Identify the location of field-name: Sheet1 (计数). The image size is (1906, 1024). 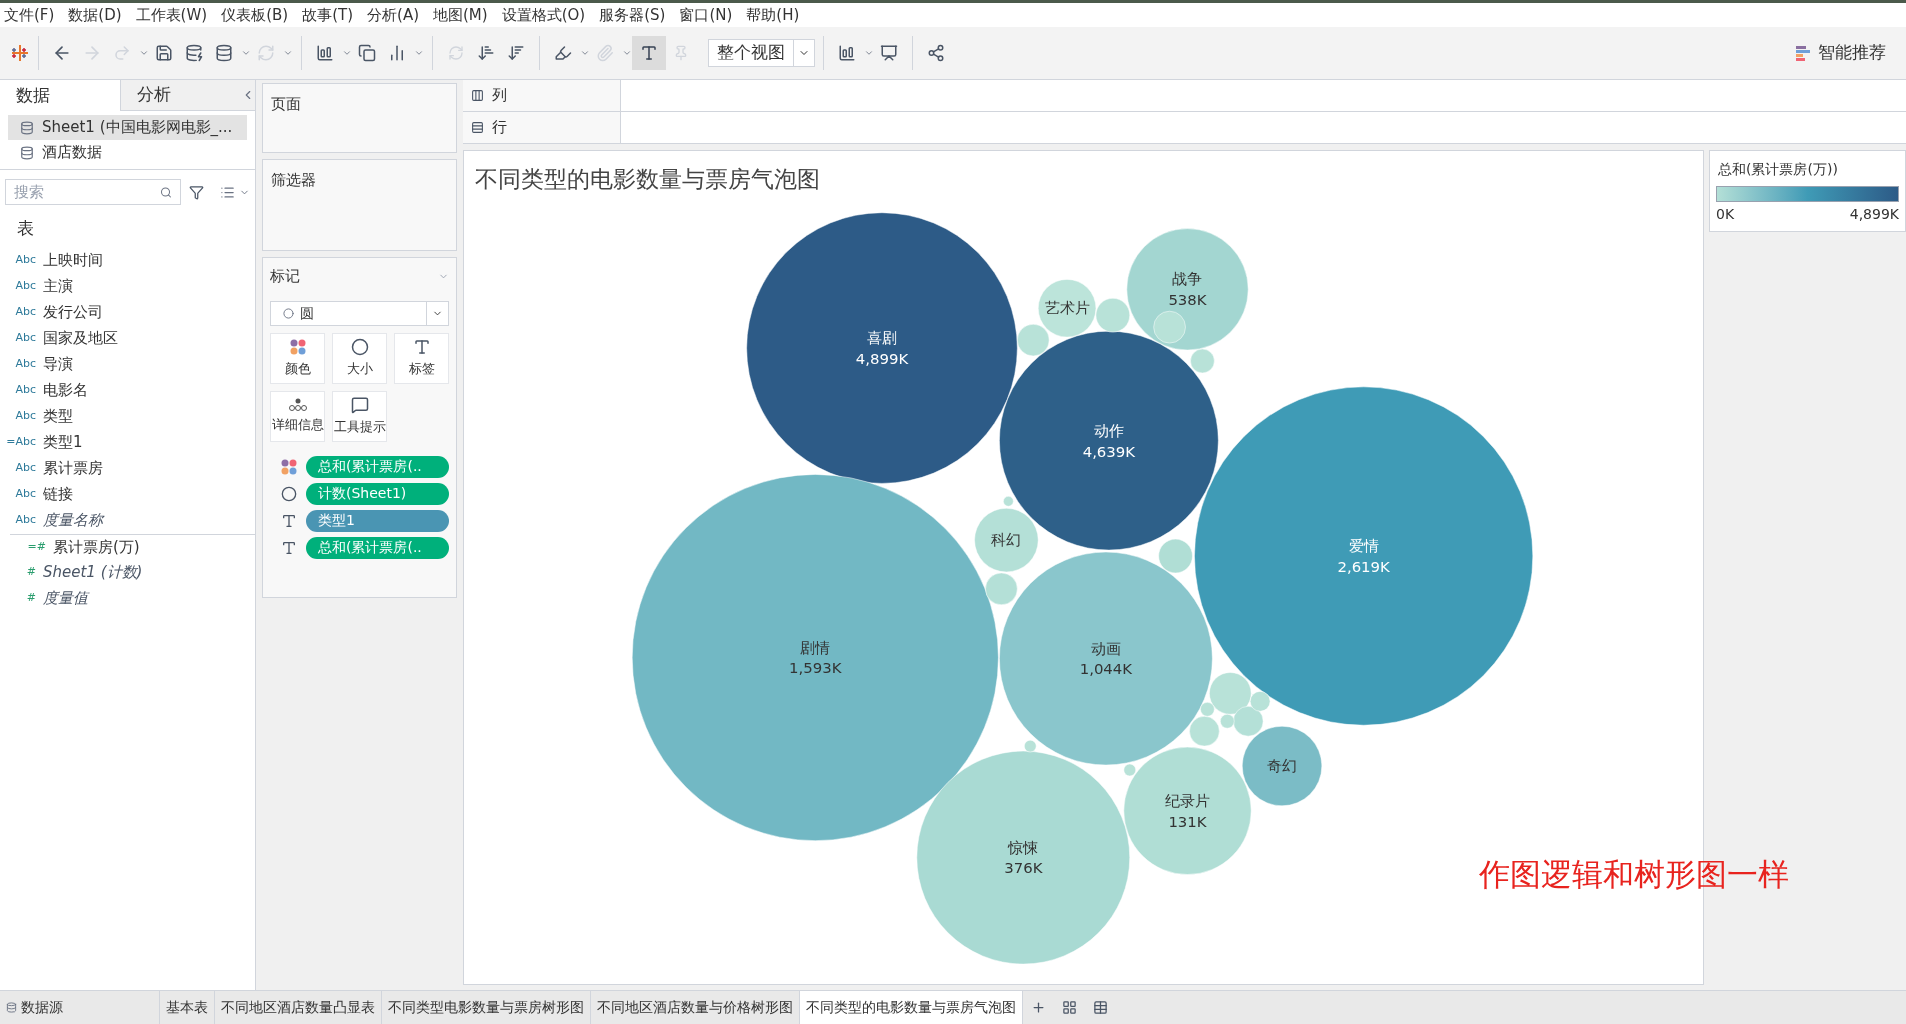
(93, 573).